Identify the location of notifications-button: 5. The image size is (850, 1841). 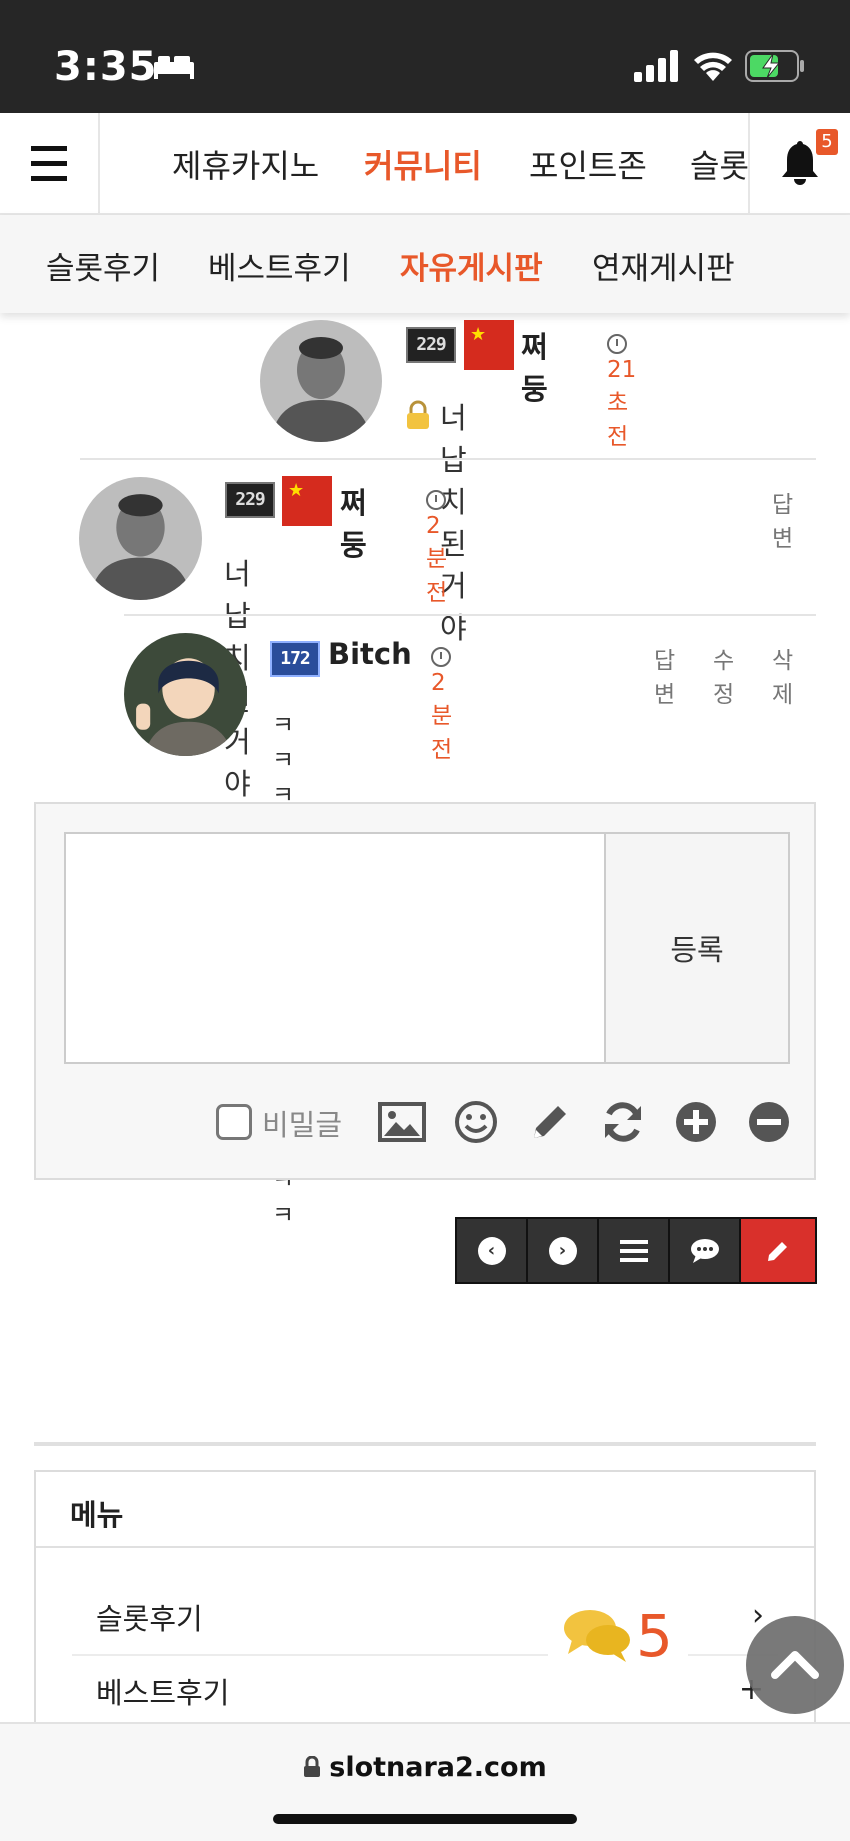
(799, 163).